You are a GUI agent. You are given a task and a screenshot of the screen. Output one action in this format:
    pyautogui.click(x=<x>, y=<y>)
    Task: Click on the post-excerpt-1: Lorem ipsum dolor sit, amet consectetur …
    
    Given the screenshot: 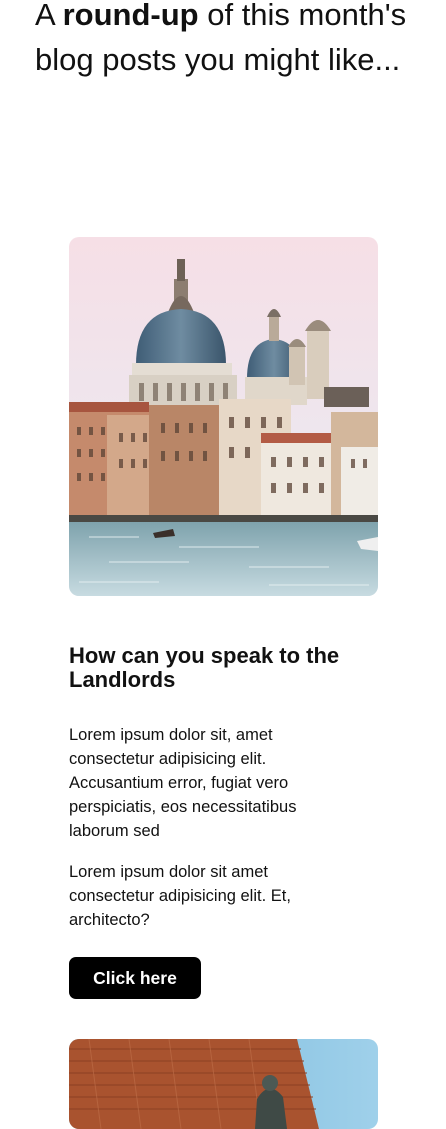 What is the action you would take?
    pyautogui.click(x=183, y=783)
    